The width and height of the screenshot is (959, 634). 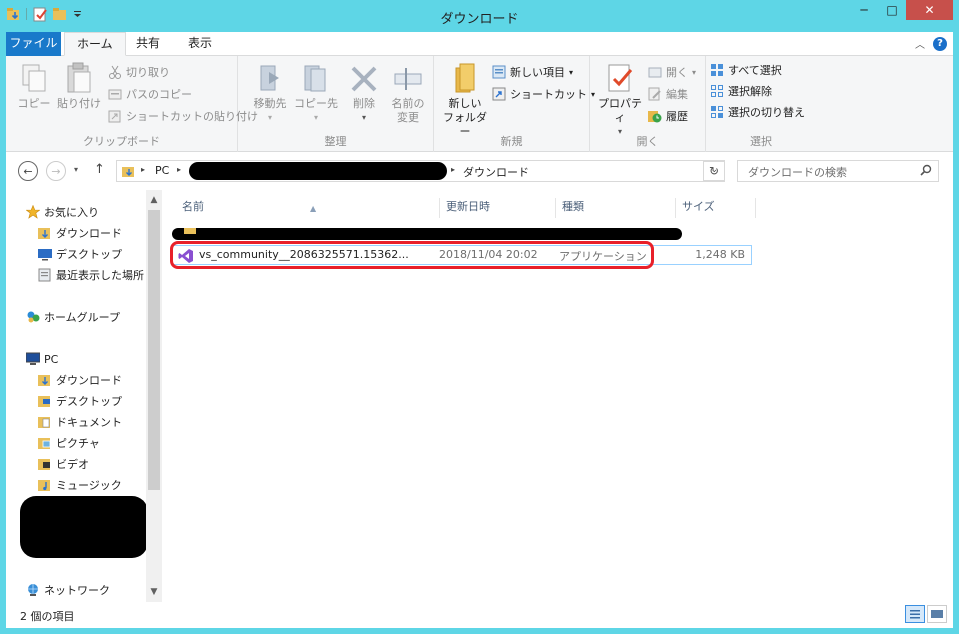 I want to click on properties-button: プロパティ ▾, so click(x=620, y=100).